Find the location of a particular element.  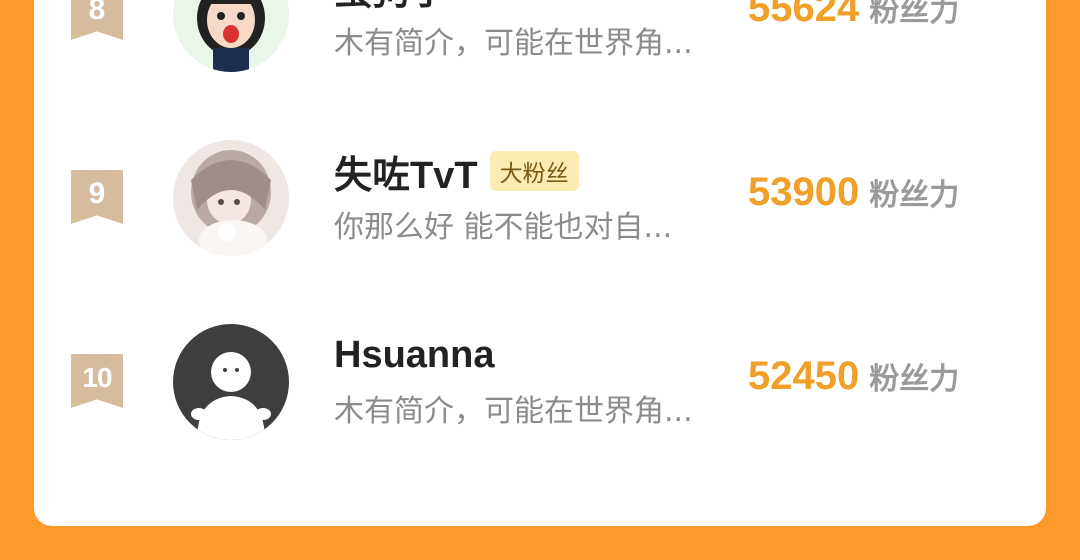

fan-score: 52450 粉丝力 is located at coordinates (853, 376).